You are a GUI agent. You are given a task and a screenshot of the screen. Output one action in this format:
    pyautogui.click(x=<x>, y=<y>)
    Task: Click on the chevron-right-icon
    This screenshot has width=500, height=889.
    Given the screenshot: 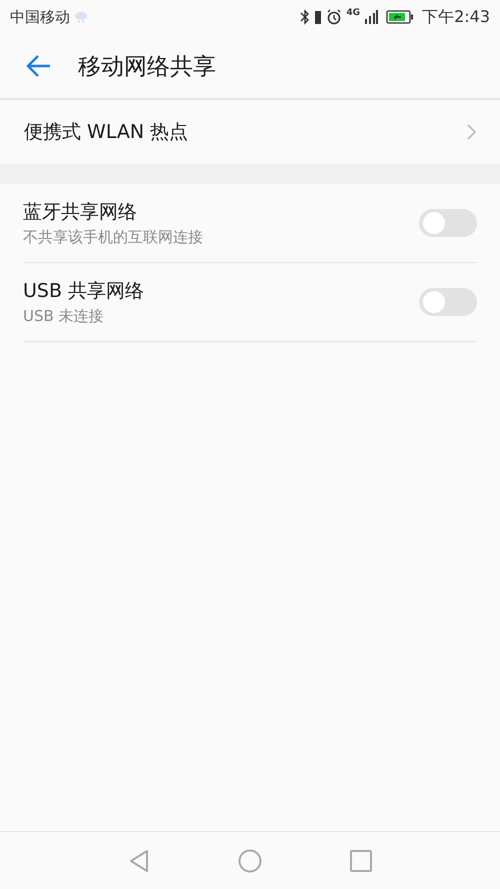 What is the action you would take?
    pyautogui.click(x=471, y=132)
    